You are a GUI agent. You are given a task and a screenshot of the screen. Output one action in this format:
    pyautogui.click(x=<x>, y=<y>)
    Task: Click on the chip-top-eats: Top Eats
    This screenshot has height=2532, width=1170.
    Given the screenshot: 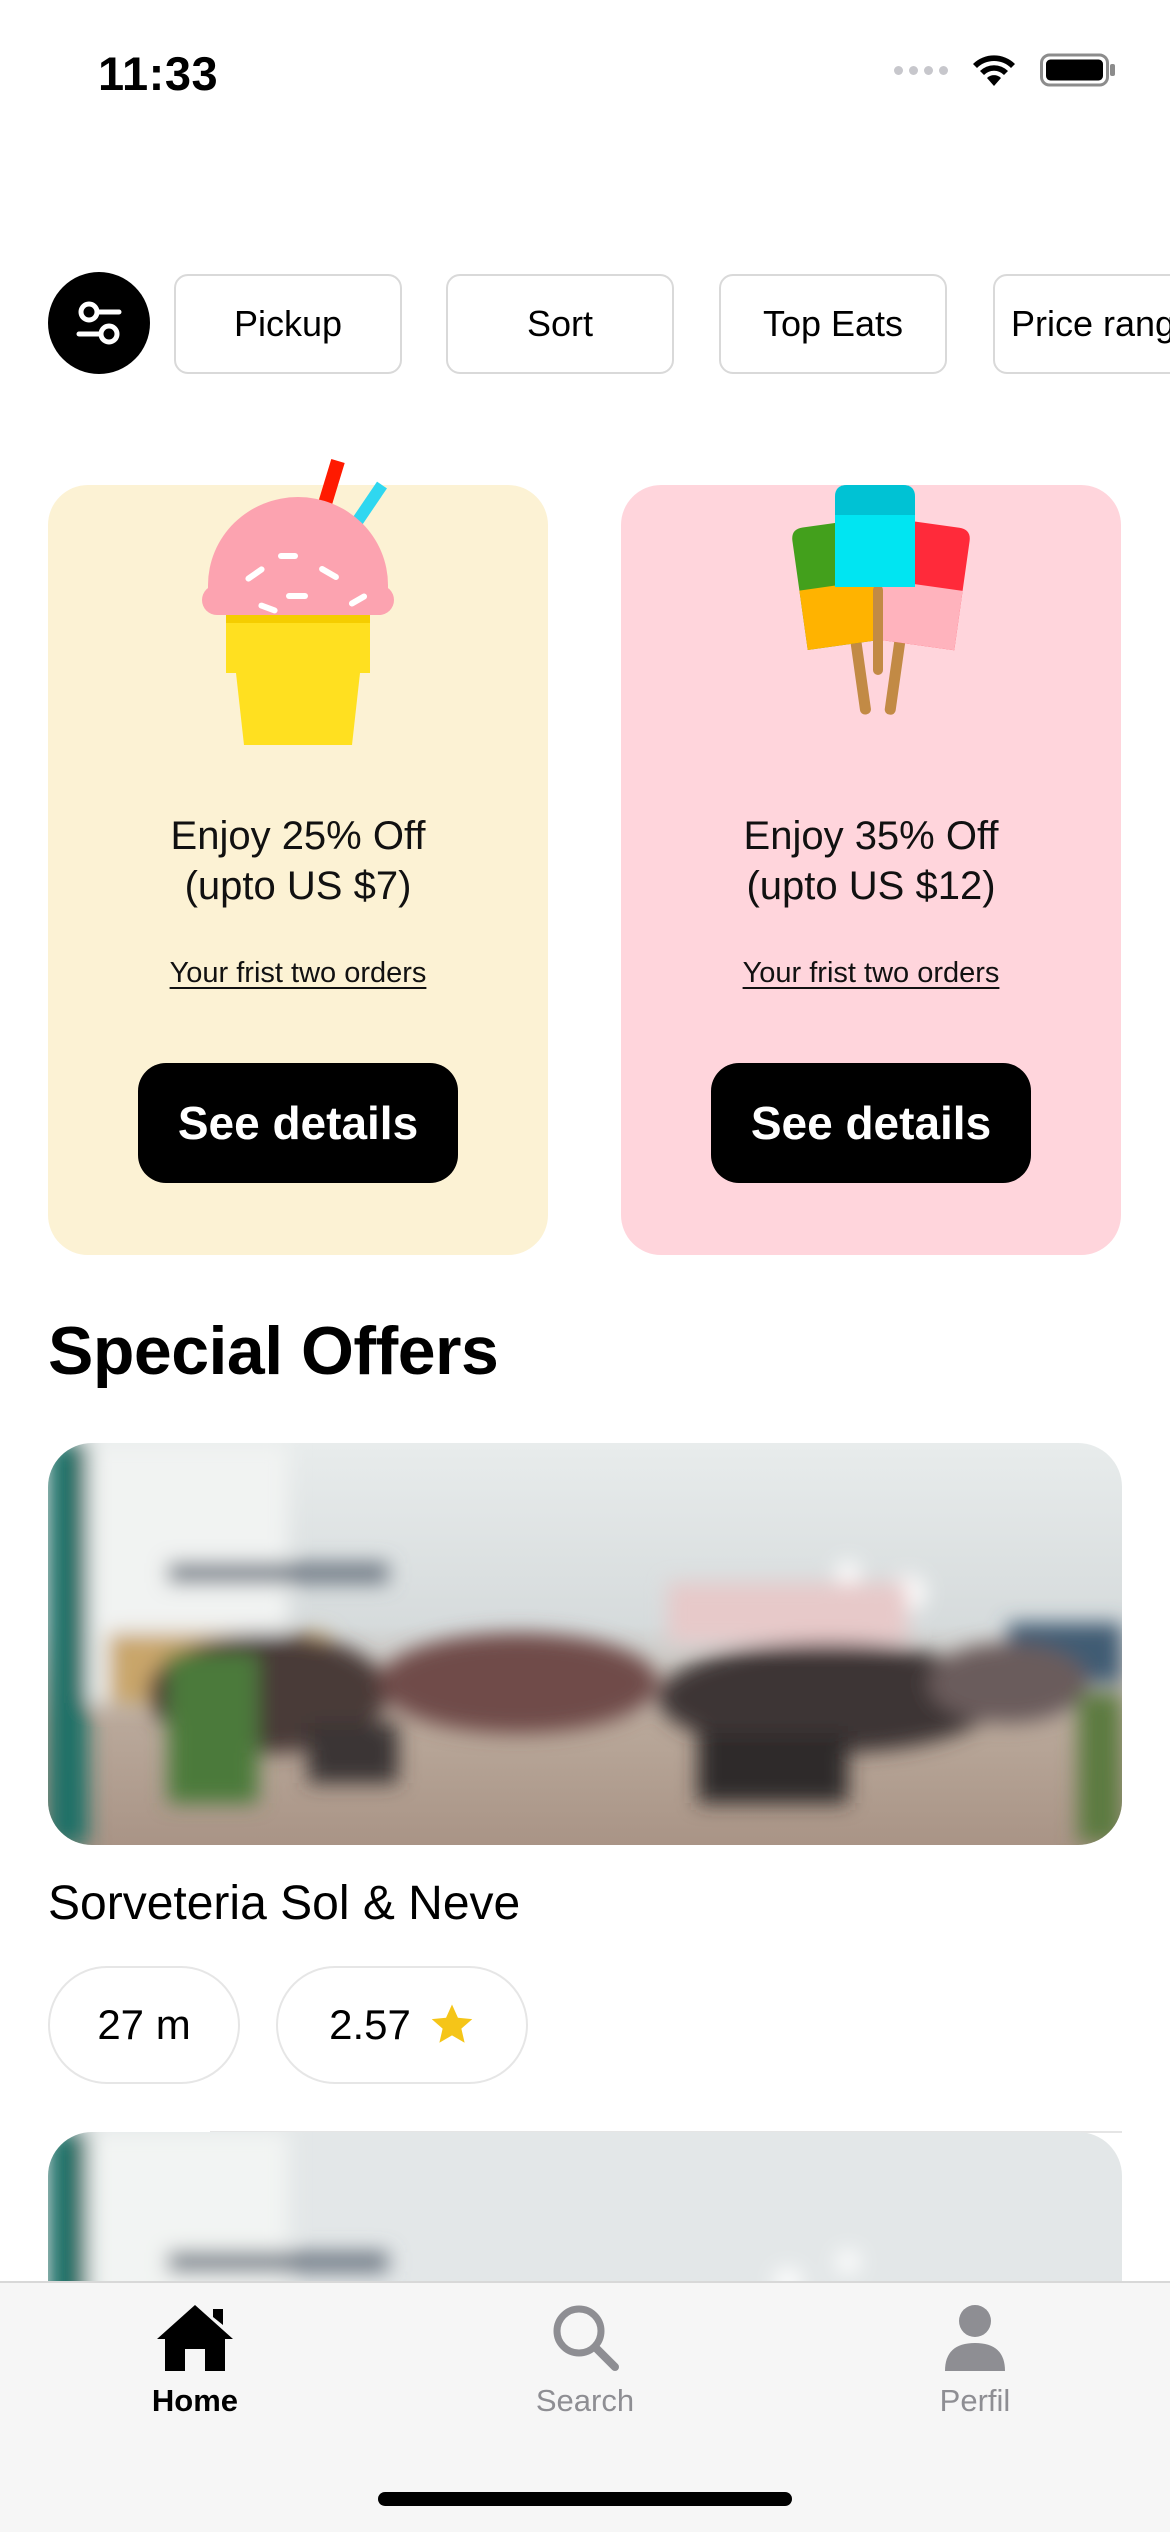 What is the action you would take?
    pyautogui.click(x=833, y=324)
    